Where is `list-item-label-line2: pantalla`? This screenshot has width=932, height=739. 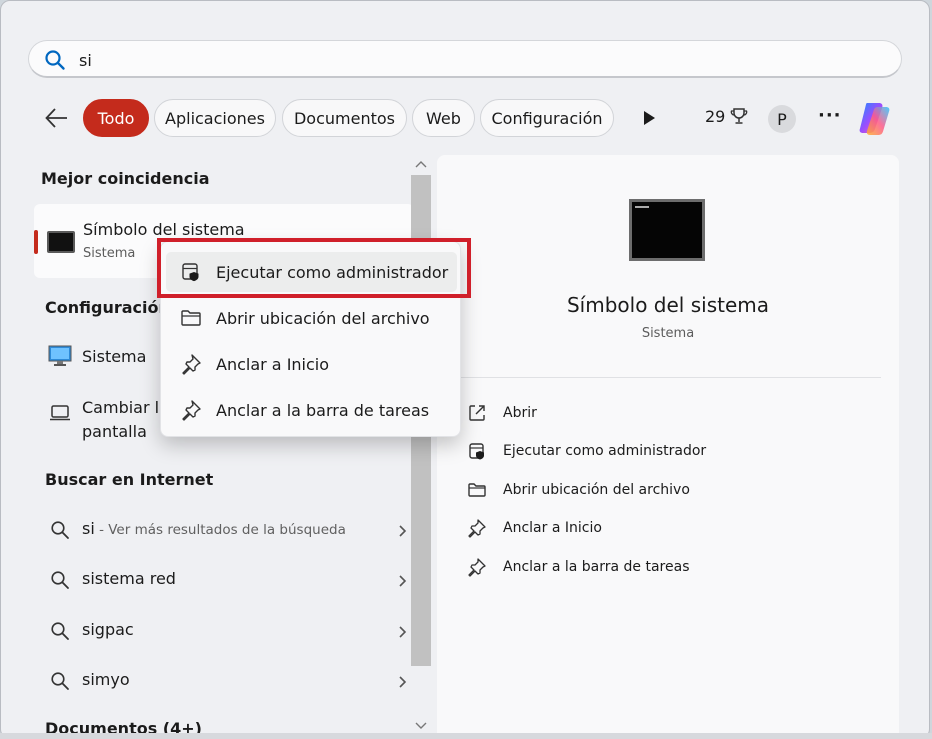 list-item-label-line2: pantalla is located at coordinates (114, 431).